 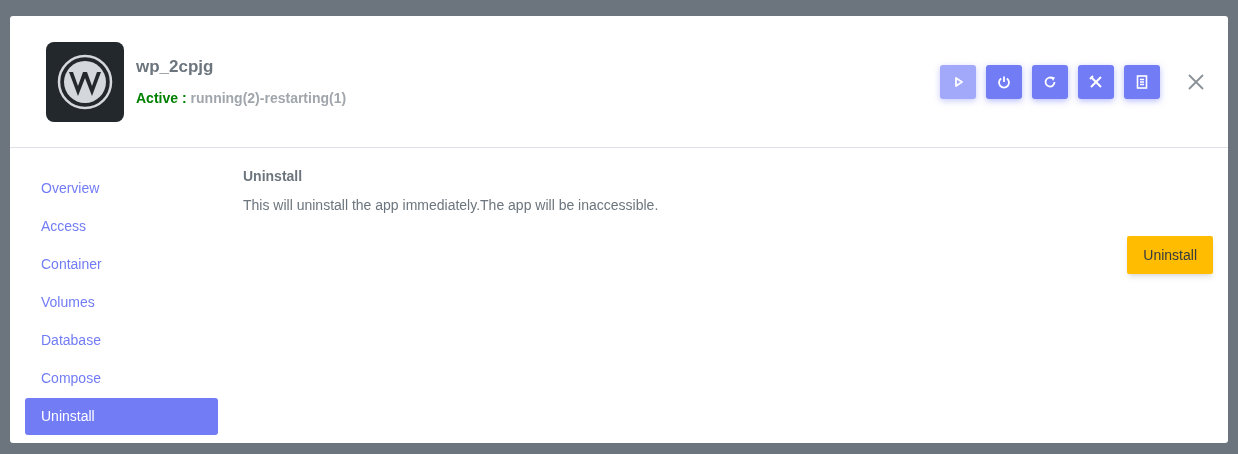 I want to click on restart-button, so click(x=1050, y=81).